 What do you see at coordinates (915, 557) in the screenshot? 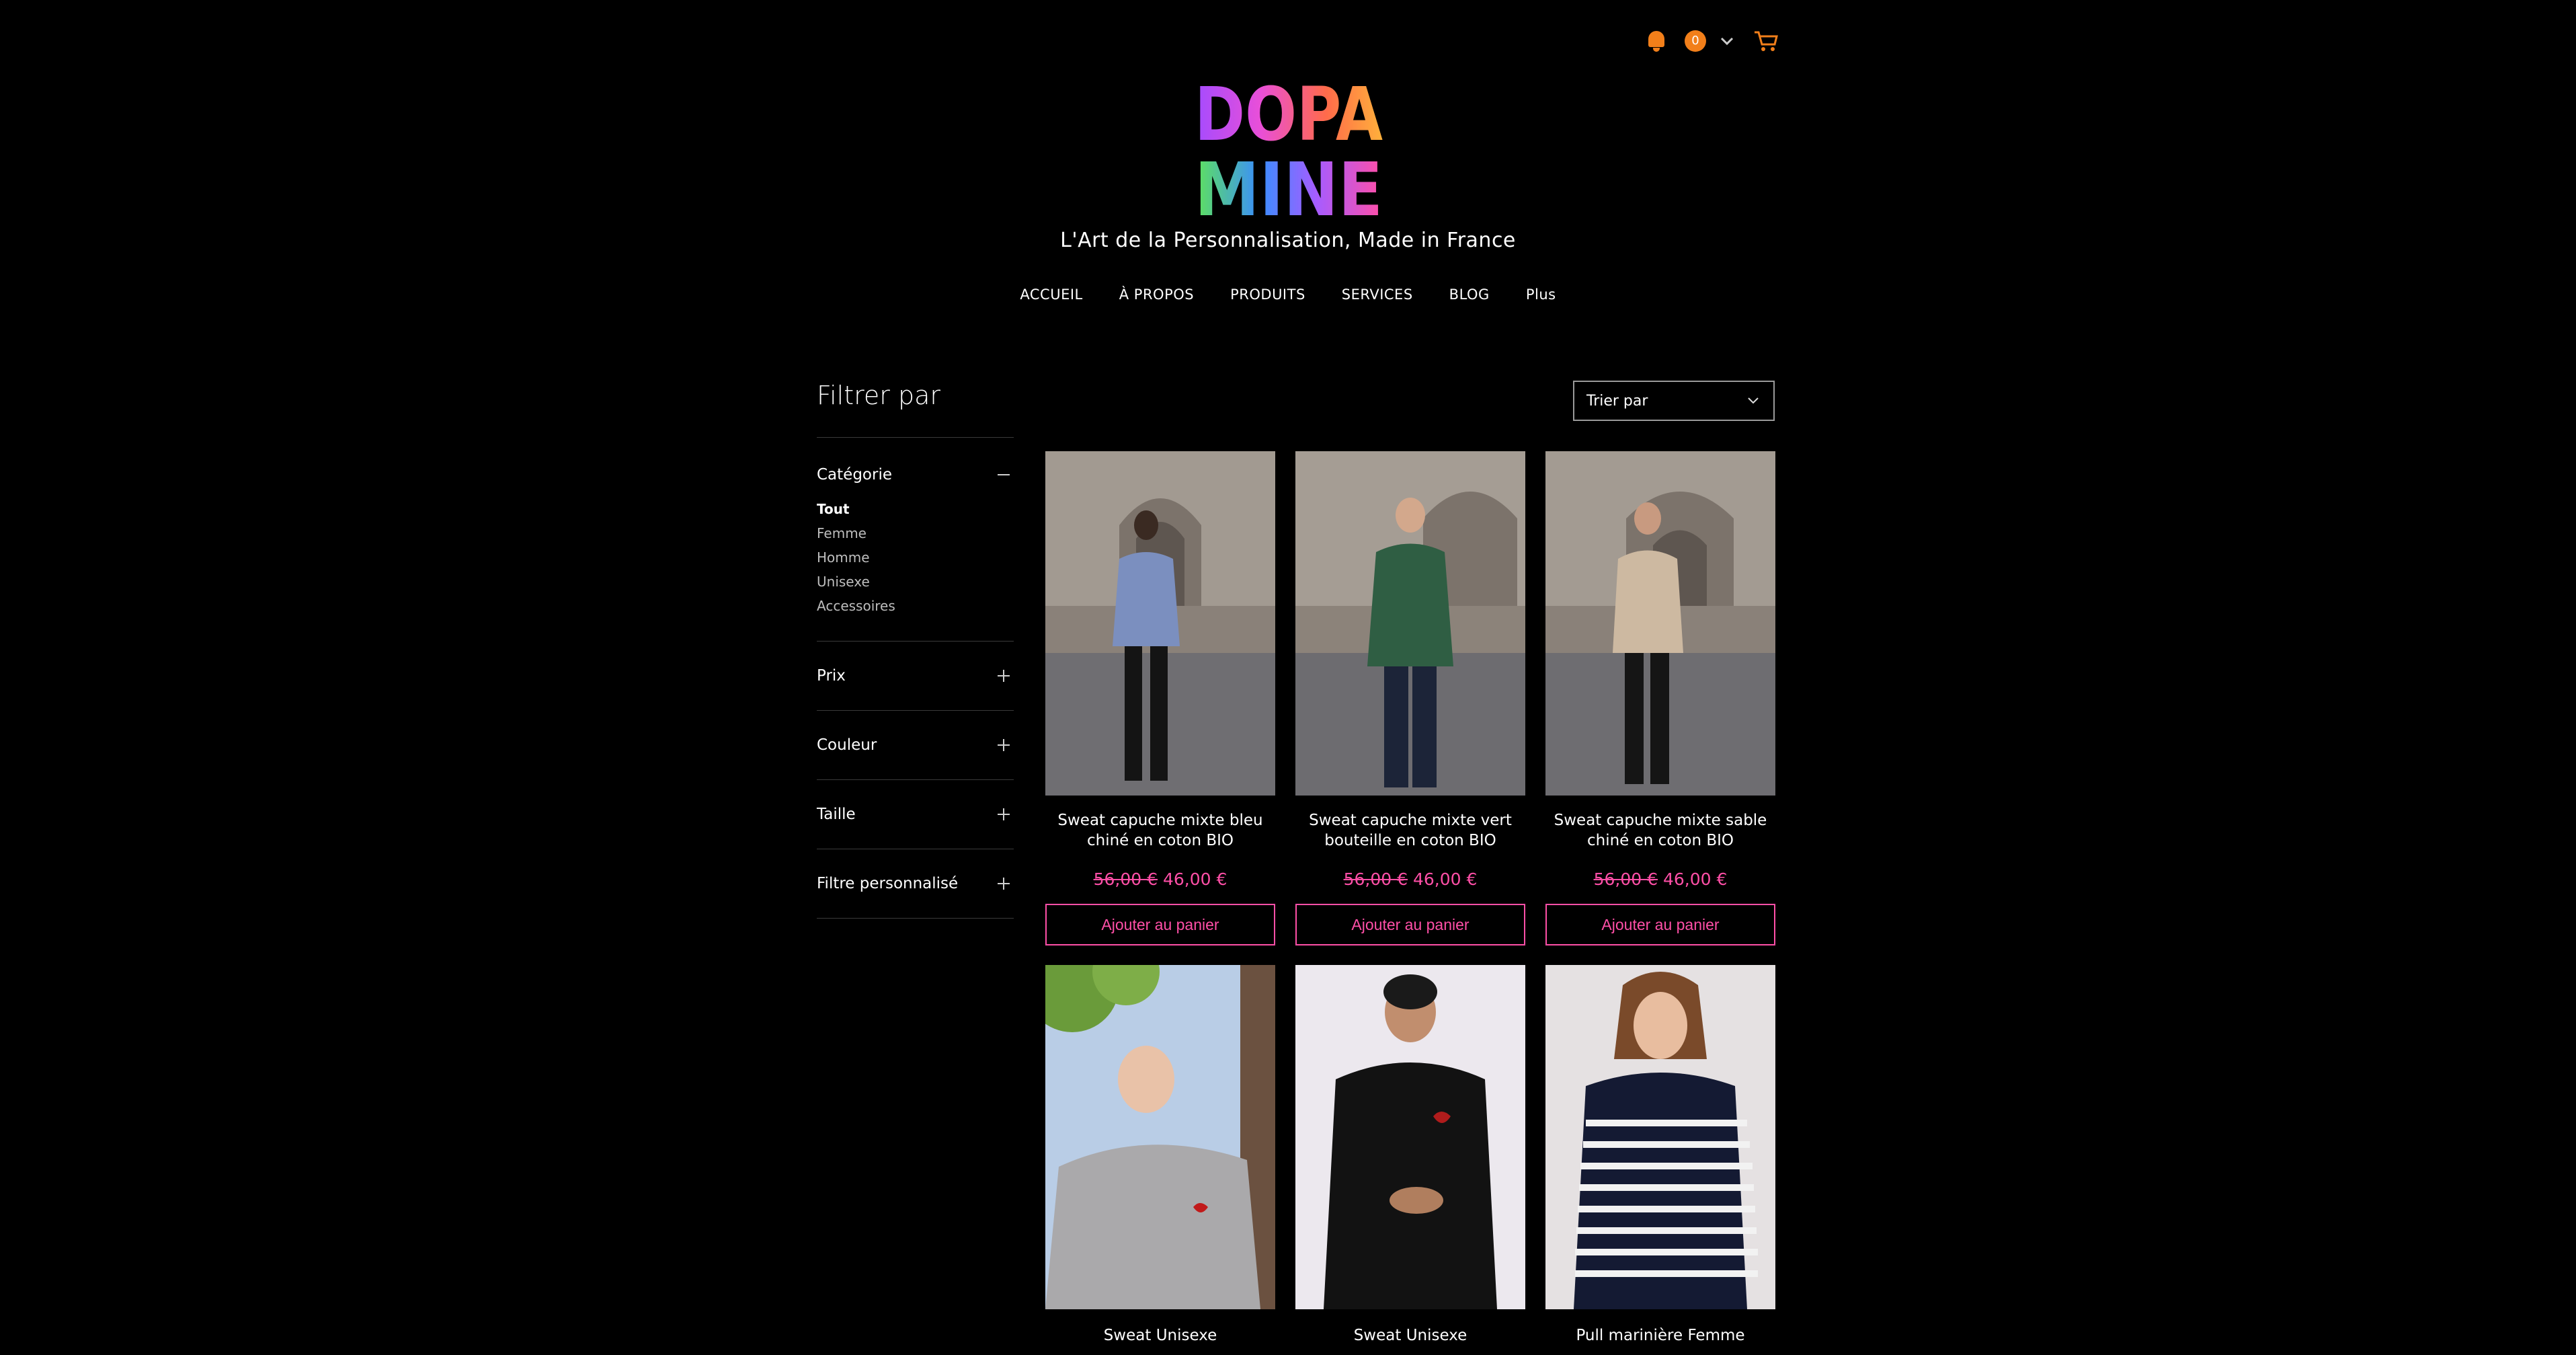
I see `category-item-homme: Homme` at bounding box center [915, 557].